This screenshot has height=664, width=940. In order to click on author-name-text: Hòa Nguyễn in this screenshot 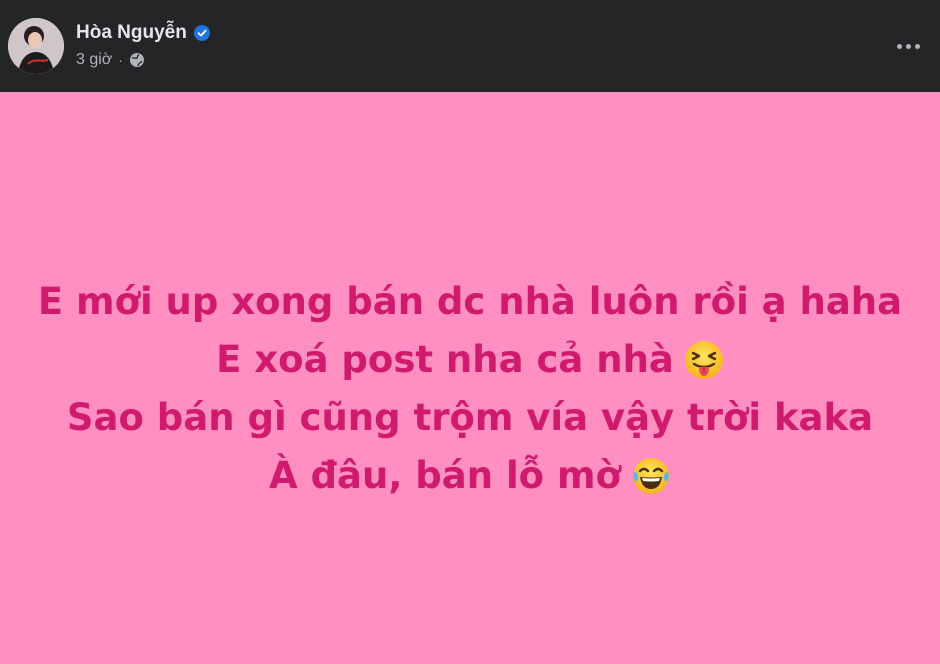, I will do `click(131, 33)`.